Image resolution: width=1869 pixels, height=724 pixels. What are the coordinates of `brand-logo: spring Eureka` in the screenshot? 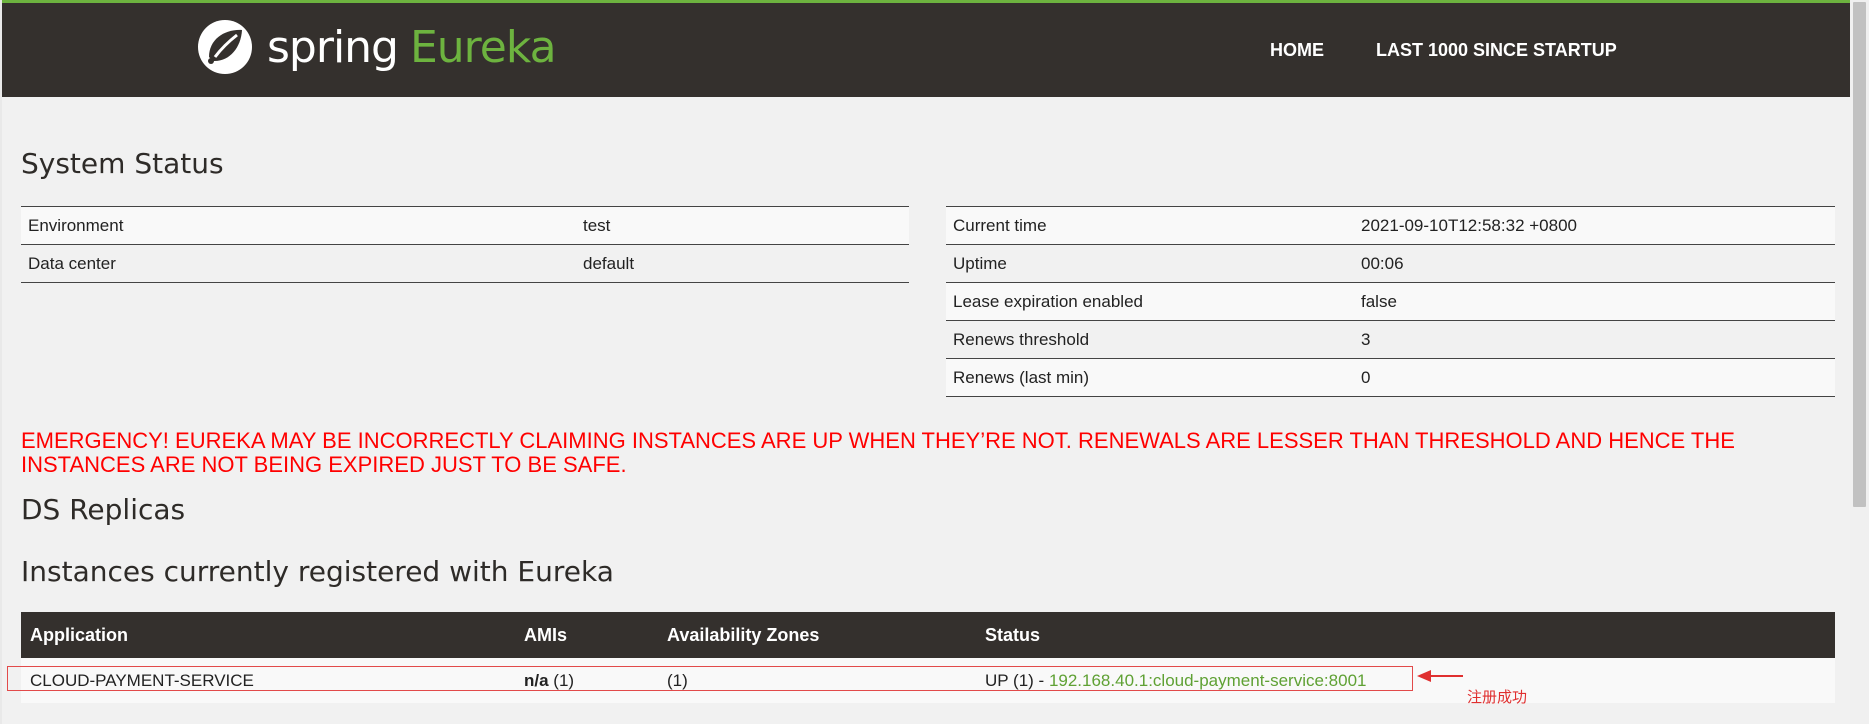 It's located at (376, 47).